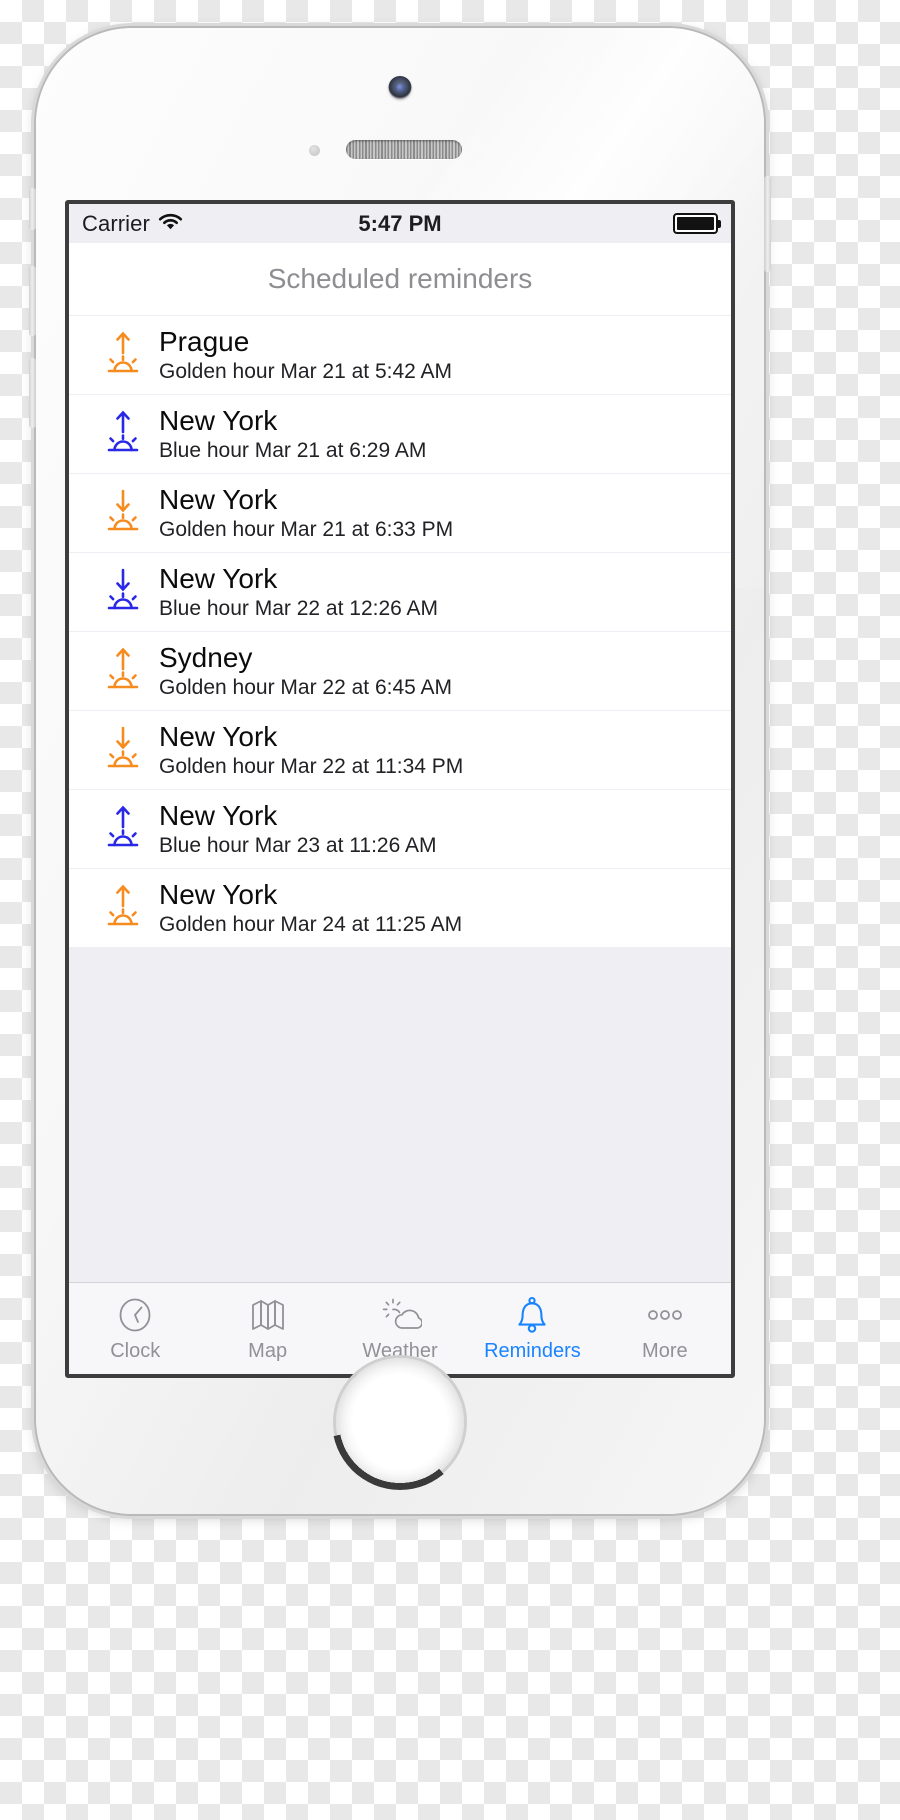  I want to click on list-item: Sydney Golden hour Mar 22 at 6:45 AM, so click(400, 670).